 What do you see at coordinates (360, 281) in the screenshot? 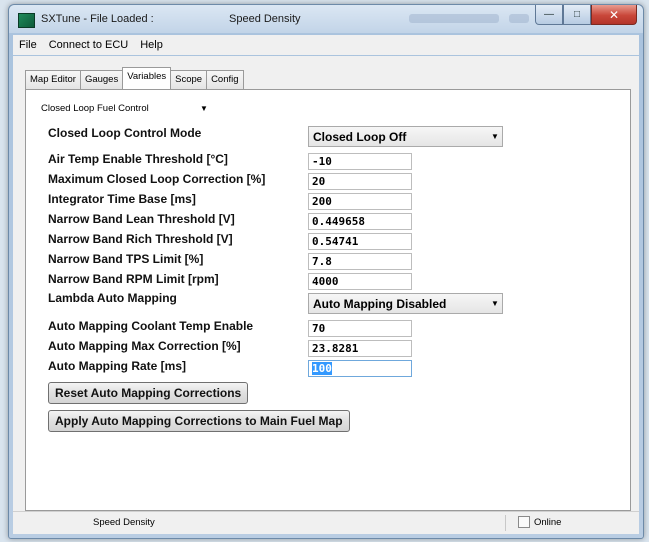
I see `rpm-limit-field: 4000` at bounding box center [360, 281].